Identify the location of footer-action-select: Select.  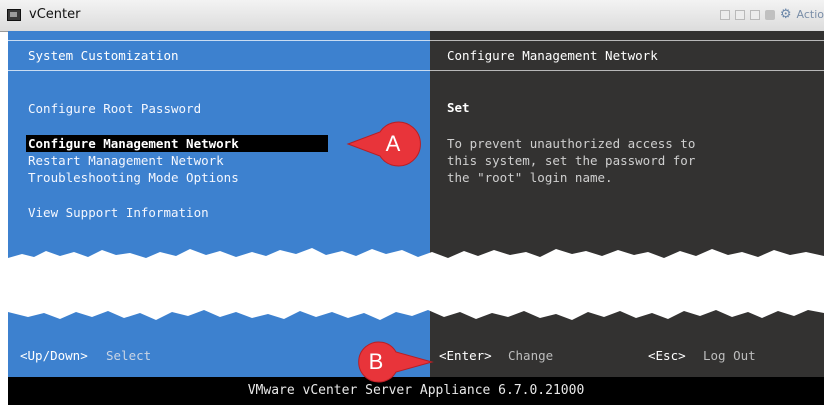
(129, 355).